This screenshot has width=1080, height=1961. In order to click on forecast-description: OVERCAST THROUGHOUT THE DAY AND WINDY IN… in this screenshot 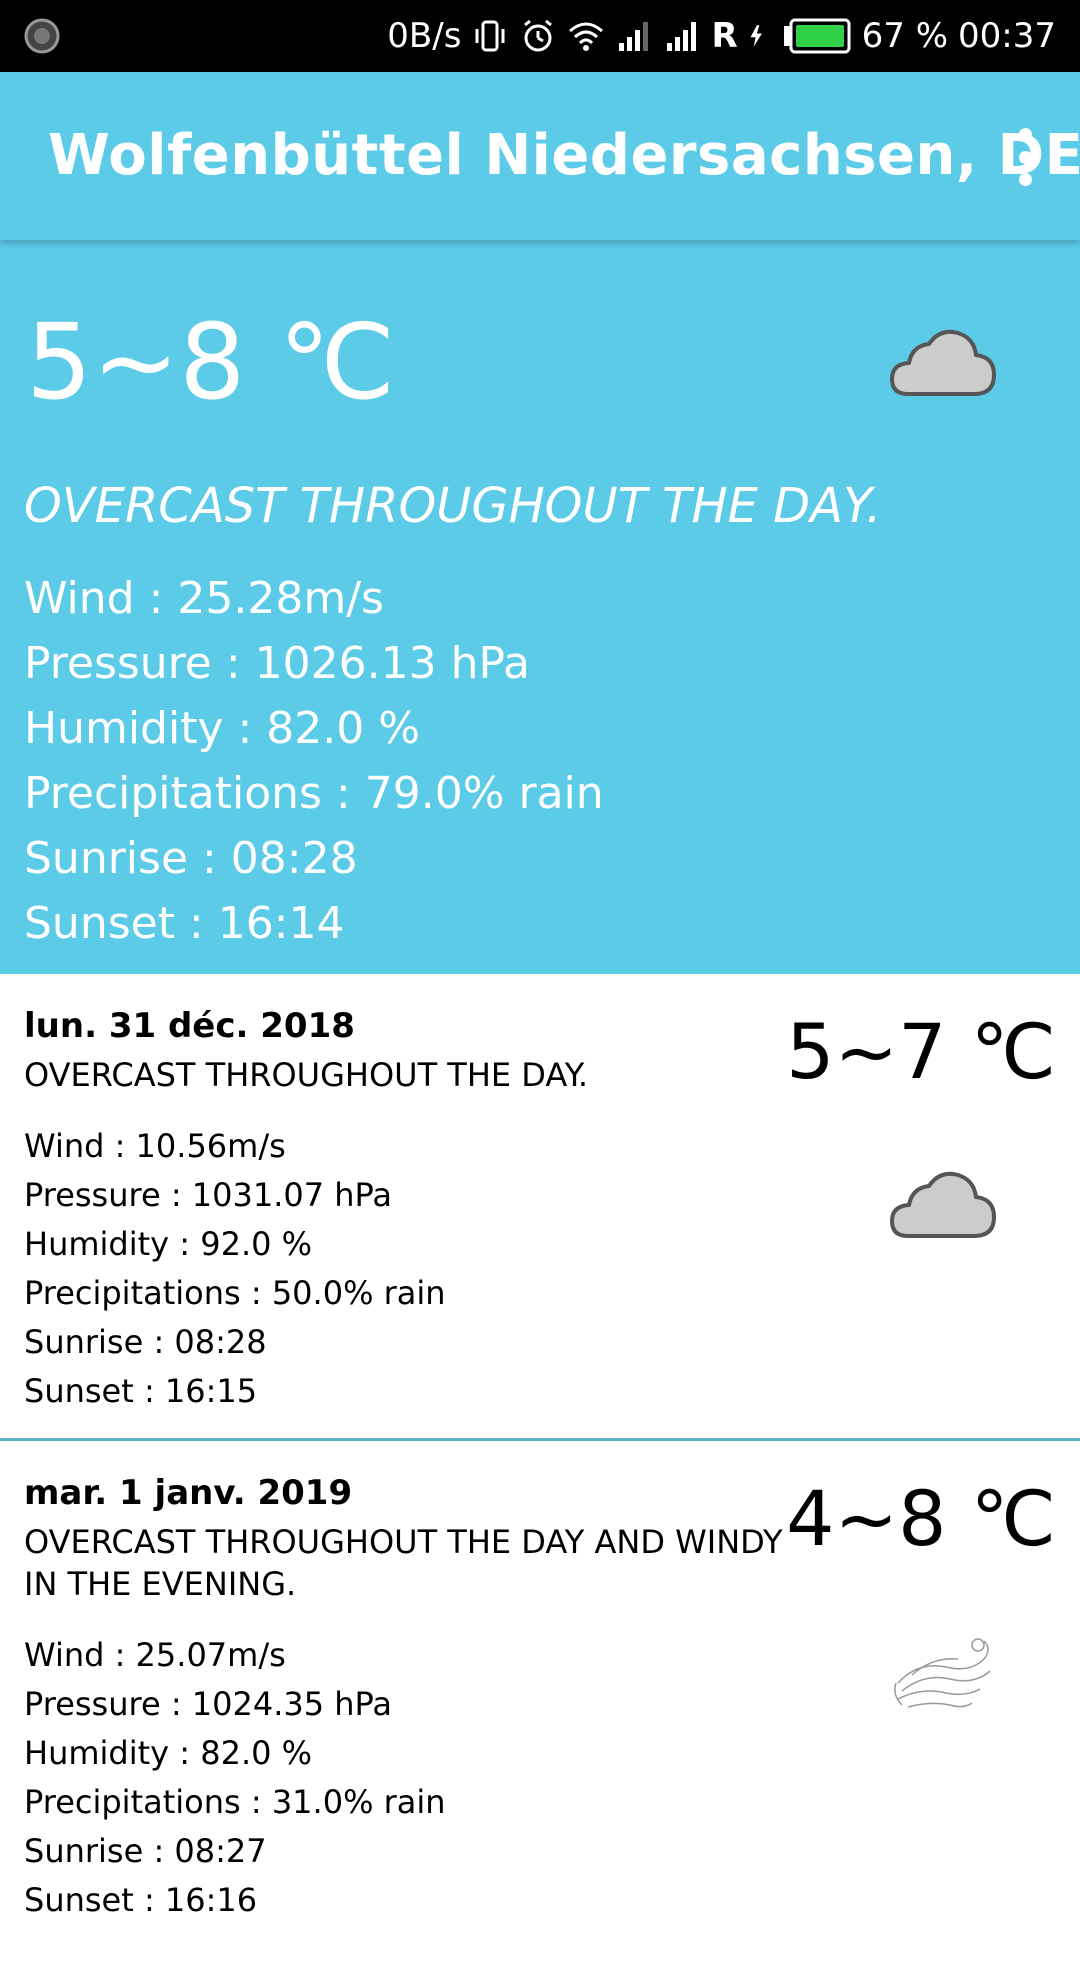, I will do `click(403, 1563)`.